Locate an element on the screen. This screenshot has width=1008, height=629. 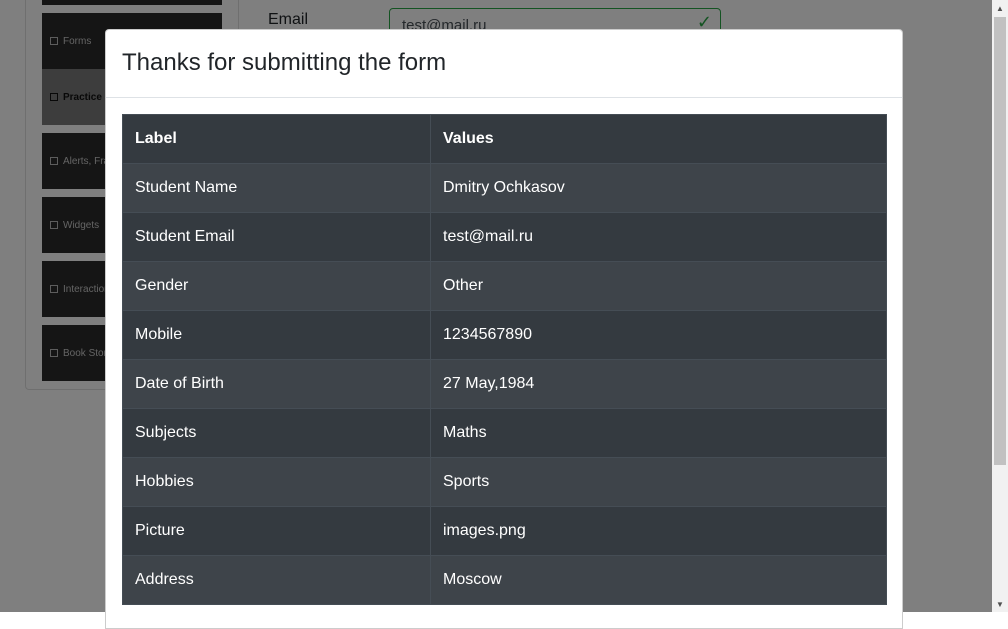
table-row: Gender Other is located at coordinates (504, 286).